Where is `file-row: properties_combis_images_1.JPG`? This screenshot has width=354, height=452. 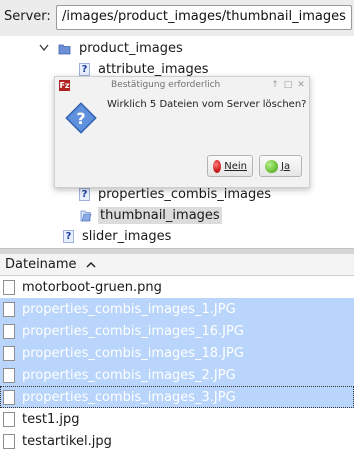 file-row: properties_combis_images_1.JPG is located at coordinates (177, 309).